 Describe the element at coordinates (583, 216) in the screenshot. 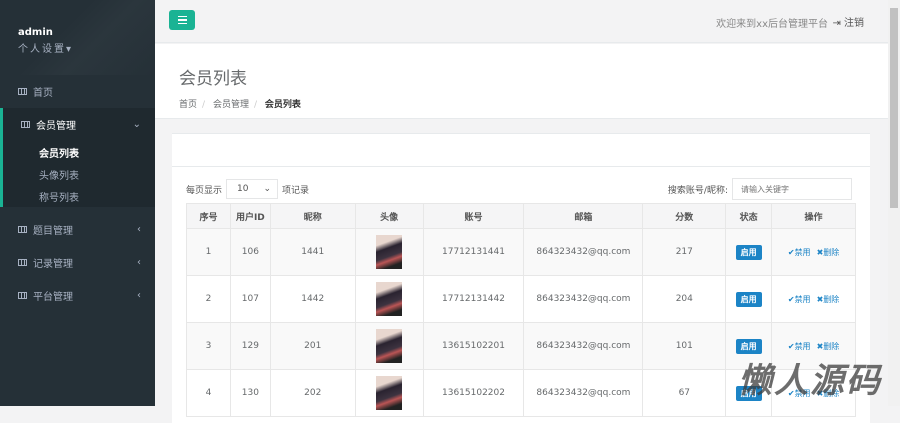

I see `column-header: 邮箱` at that location.